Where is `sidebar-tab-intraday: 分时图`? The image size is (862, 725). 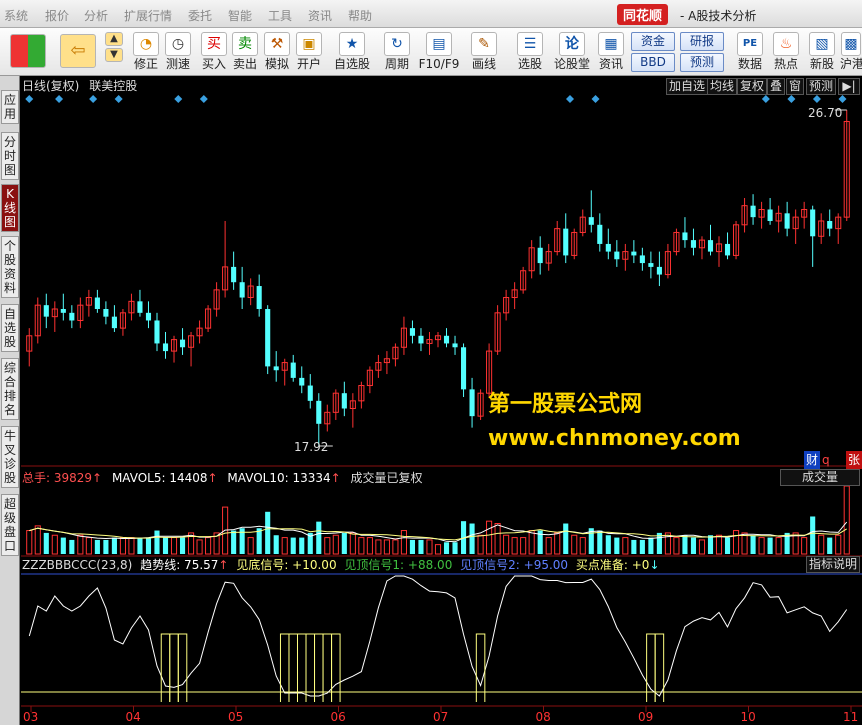
sidebar-tab-intraday: 分时图 is located at coordinates (10, 156).